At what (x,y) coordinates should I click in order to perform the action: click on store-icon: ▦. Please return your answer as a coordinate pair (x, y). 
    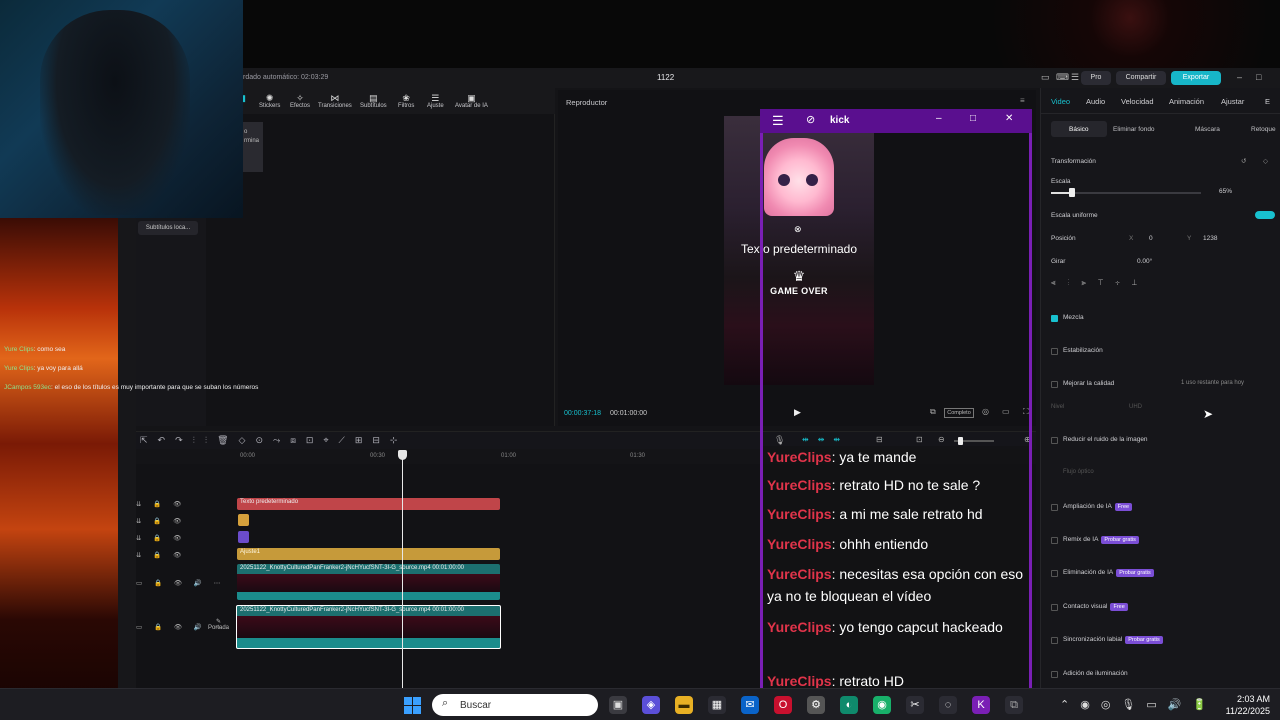
    Looking at the image, I should click on (717, 705).